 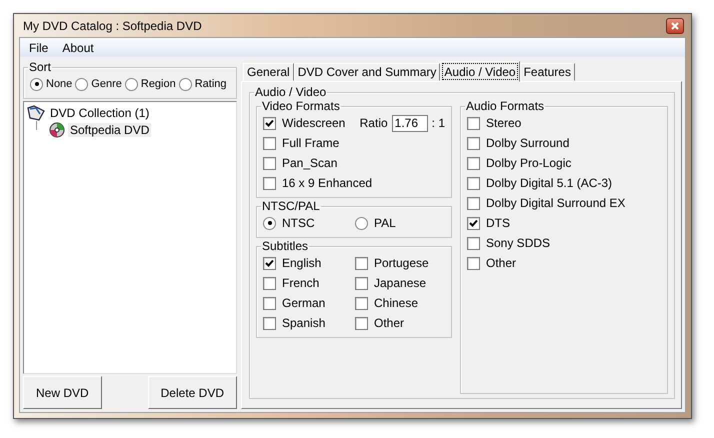 I want to click on group-title: NTSC/PAL, so click(x=291, y=206).